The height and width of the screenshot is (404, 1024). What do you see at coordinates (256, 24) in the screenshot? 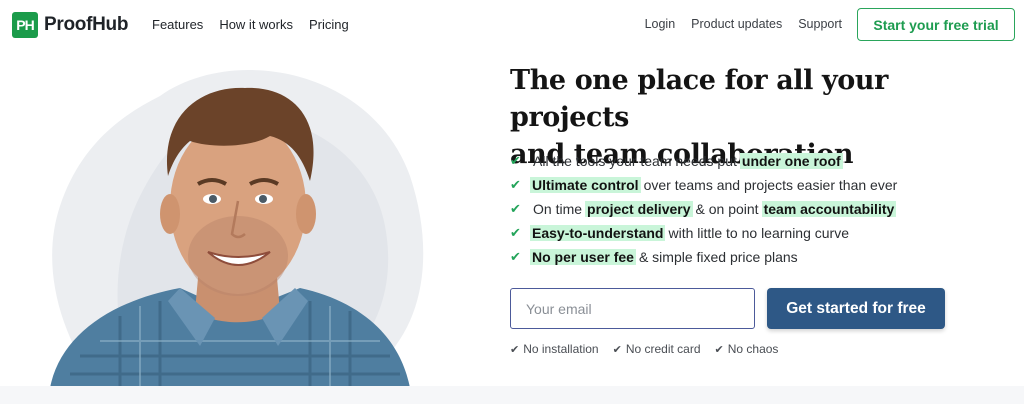
I see `nav-how-it-works: How it works` at bounding box center [256, 24].